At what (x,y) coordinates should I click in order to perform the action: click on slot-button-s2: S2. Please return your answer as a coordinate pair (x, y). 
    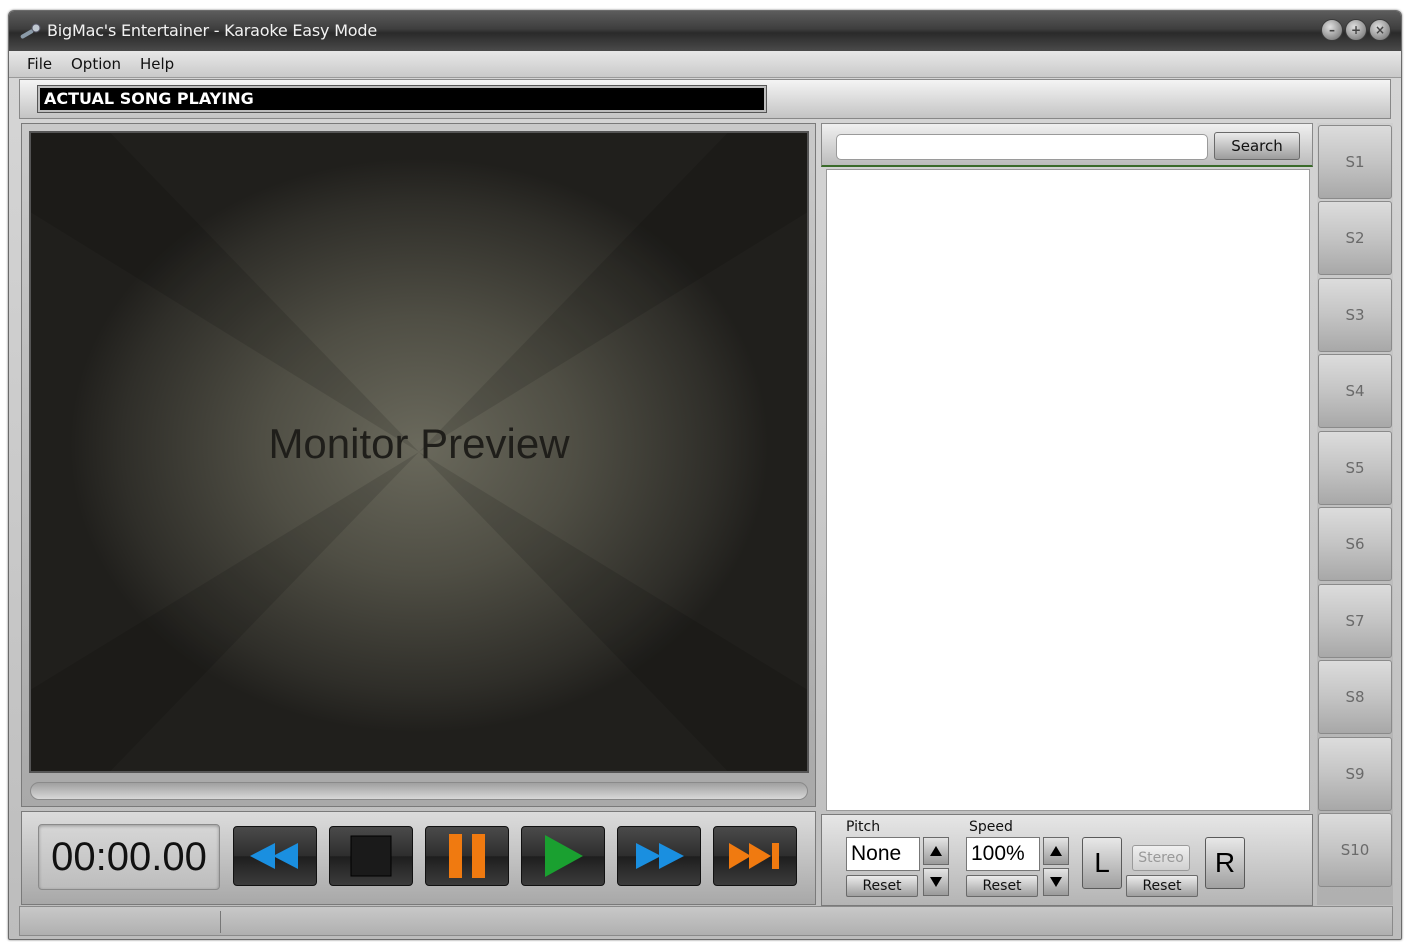
    Looking at the image, I should click on (1355, 238).